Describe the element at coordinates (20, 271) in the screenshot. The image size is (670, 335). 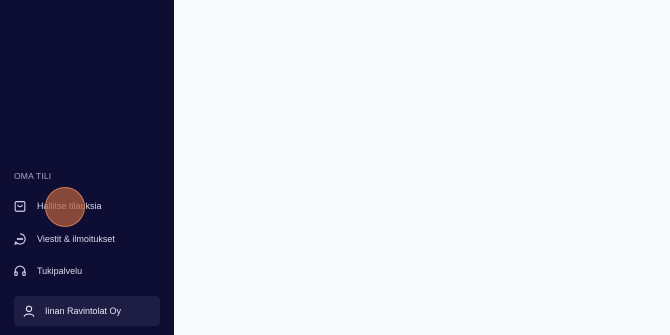
I see `headphones-icon` at that location.